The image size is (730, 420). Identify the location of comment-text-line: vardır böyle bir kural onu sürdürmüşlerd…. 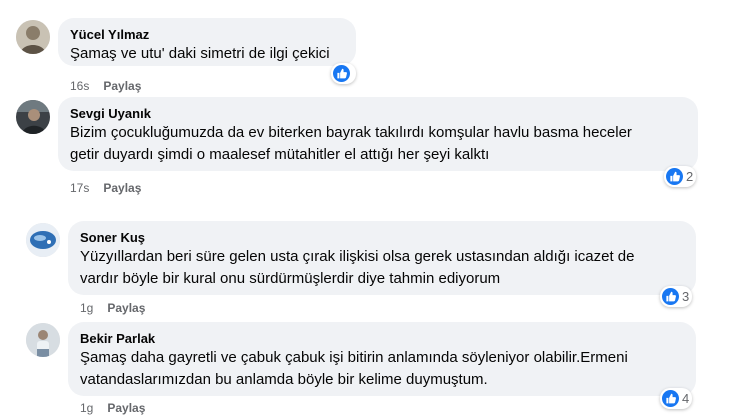
(290, 278).